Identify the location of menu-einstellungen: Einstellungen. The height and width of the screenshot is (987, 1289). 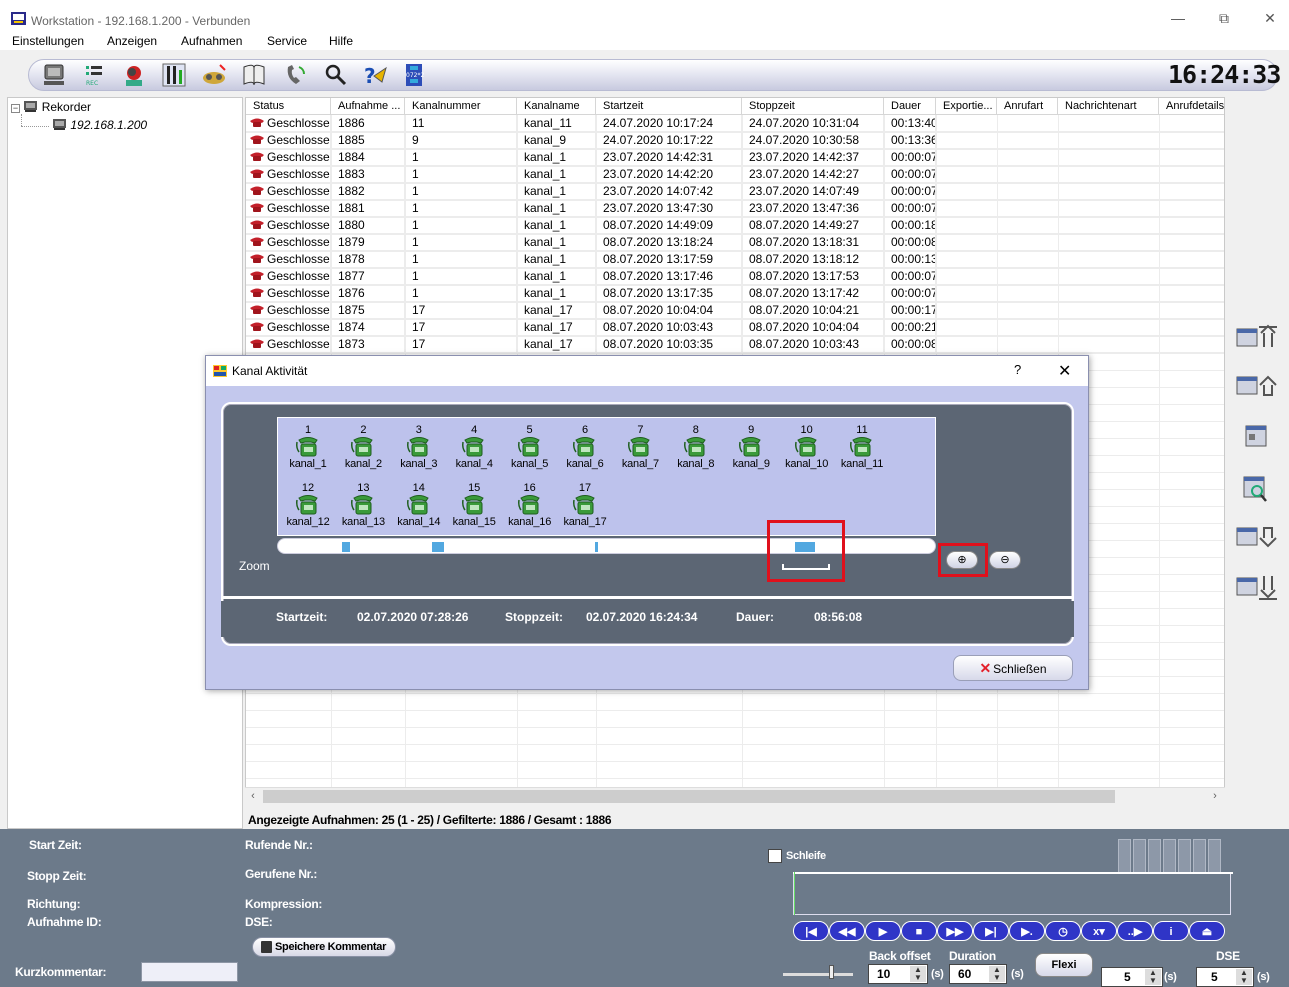
(48, 41).